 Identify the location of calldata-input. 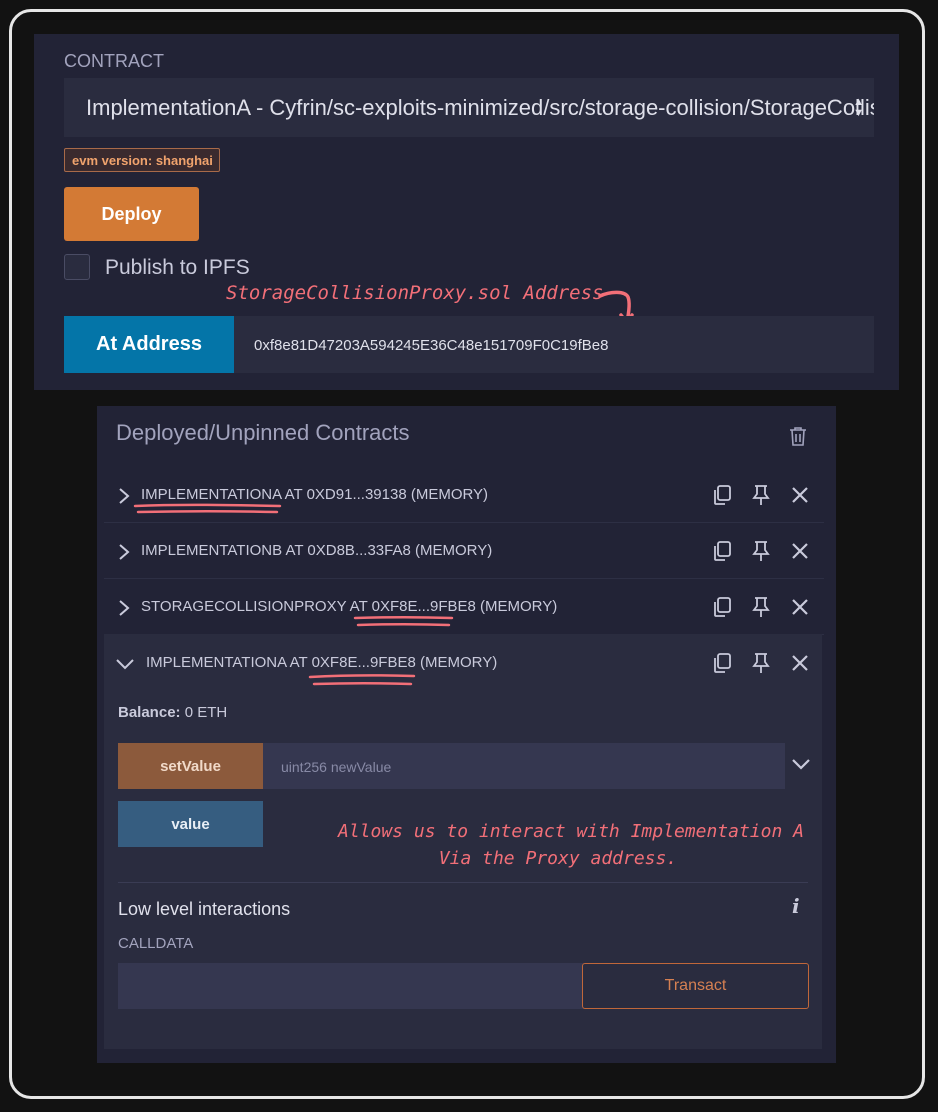
(351, 986).